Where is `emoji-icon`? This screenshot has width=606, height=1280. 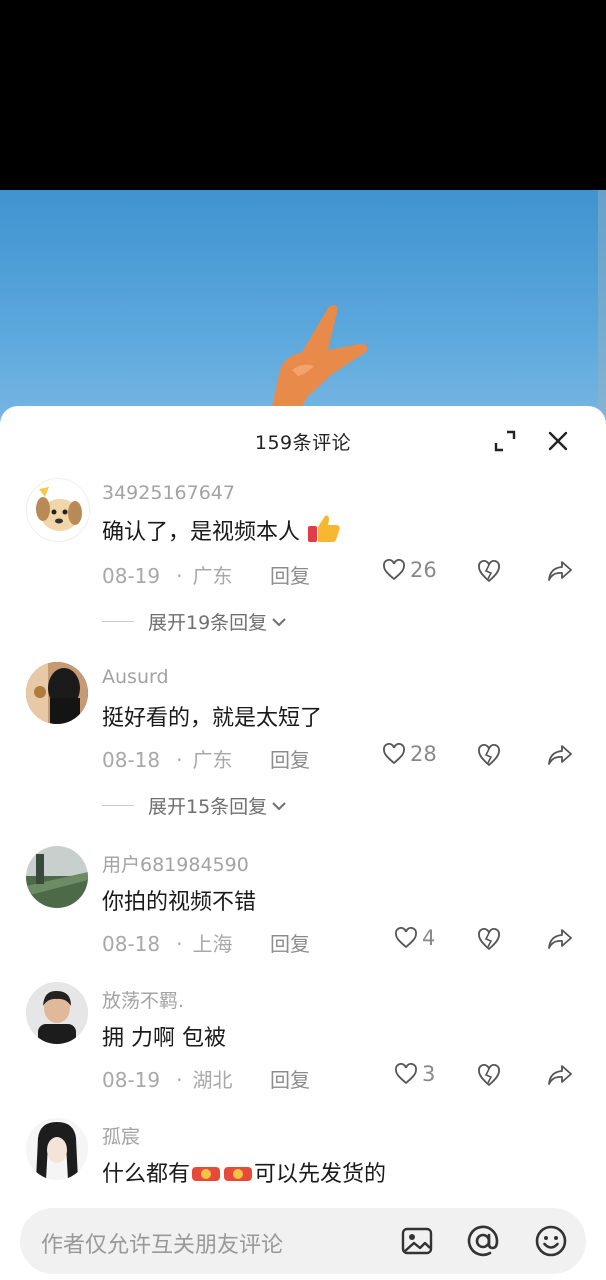 emoji-icon is located at coordinates (551, 1241).